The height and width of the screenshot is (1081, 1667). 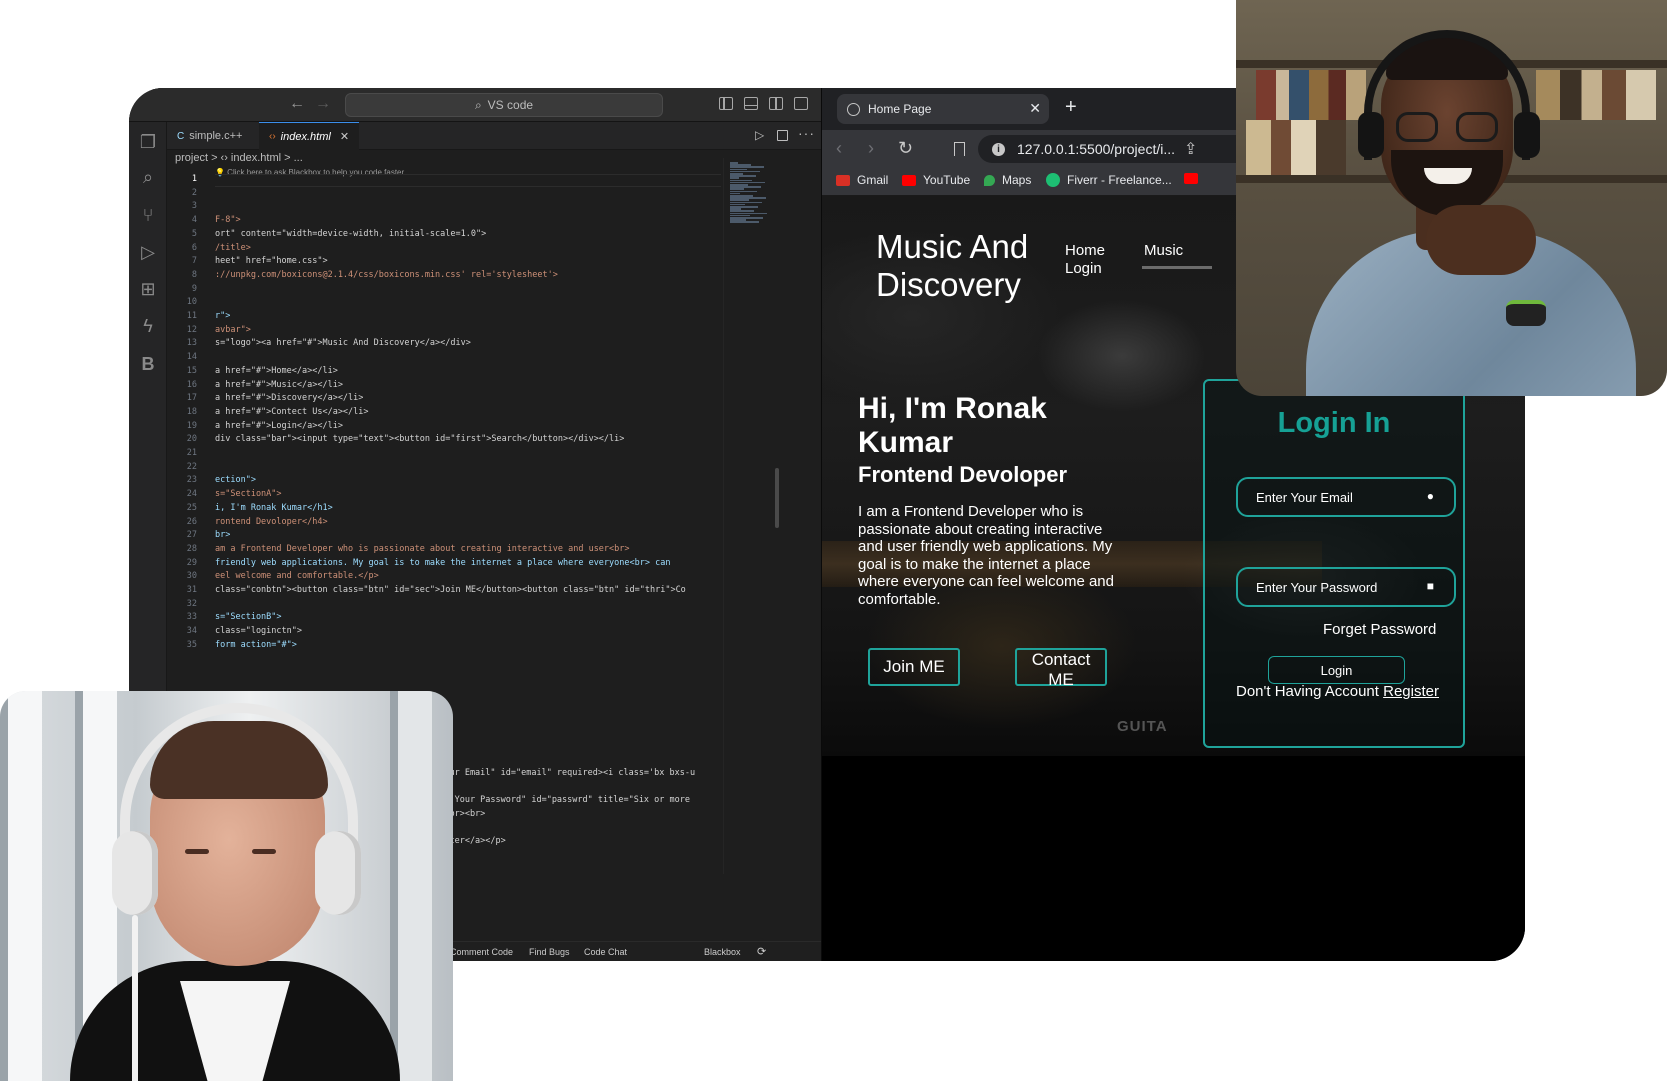 What do you see at coordinates (216, 136) in the screenshot?
I see `tab-label: simple.c++` at bounding box center [216, 136].